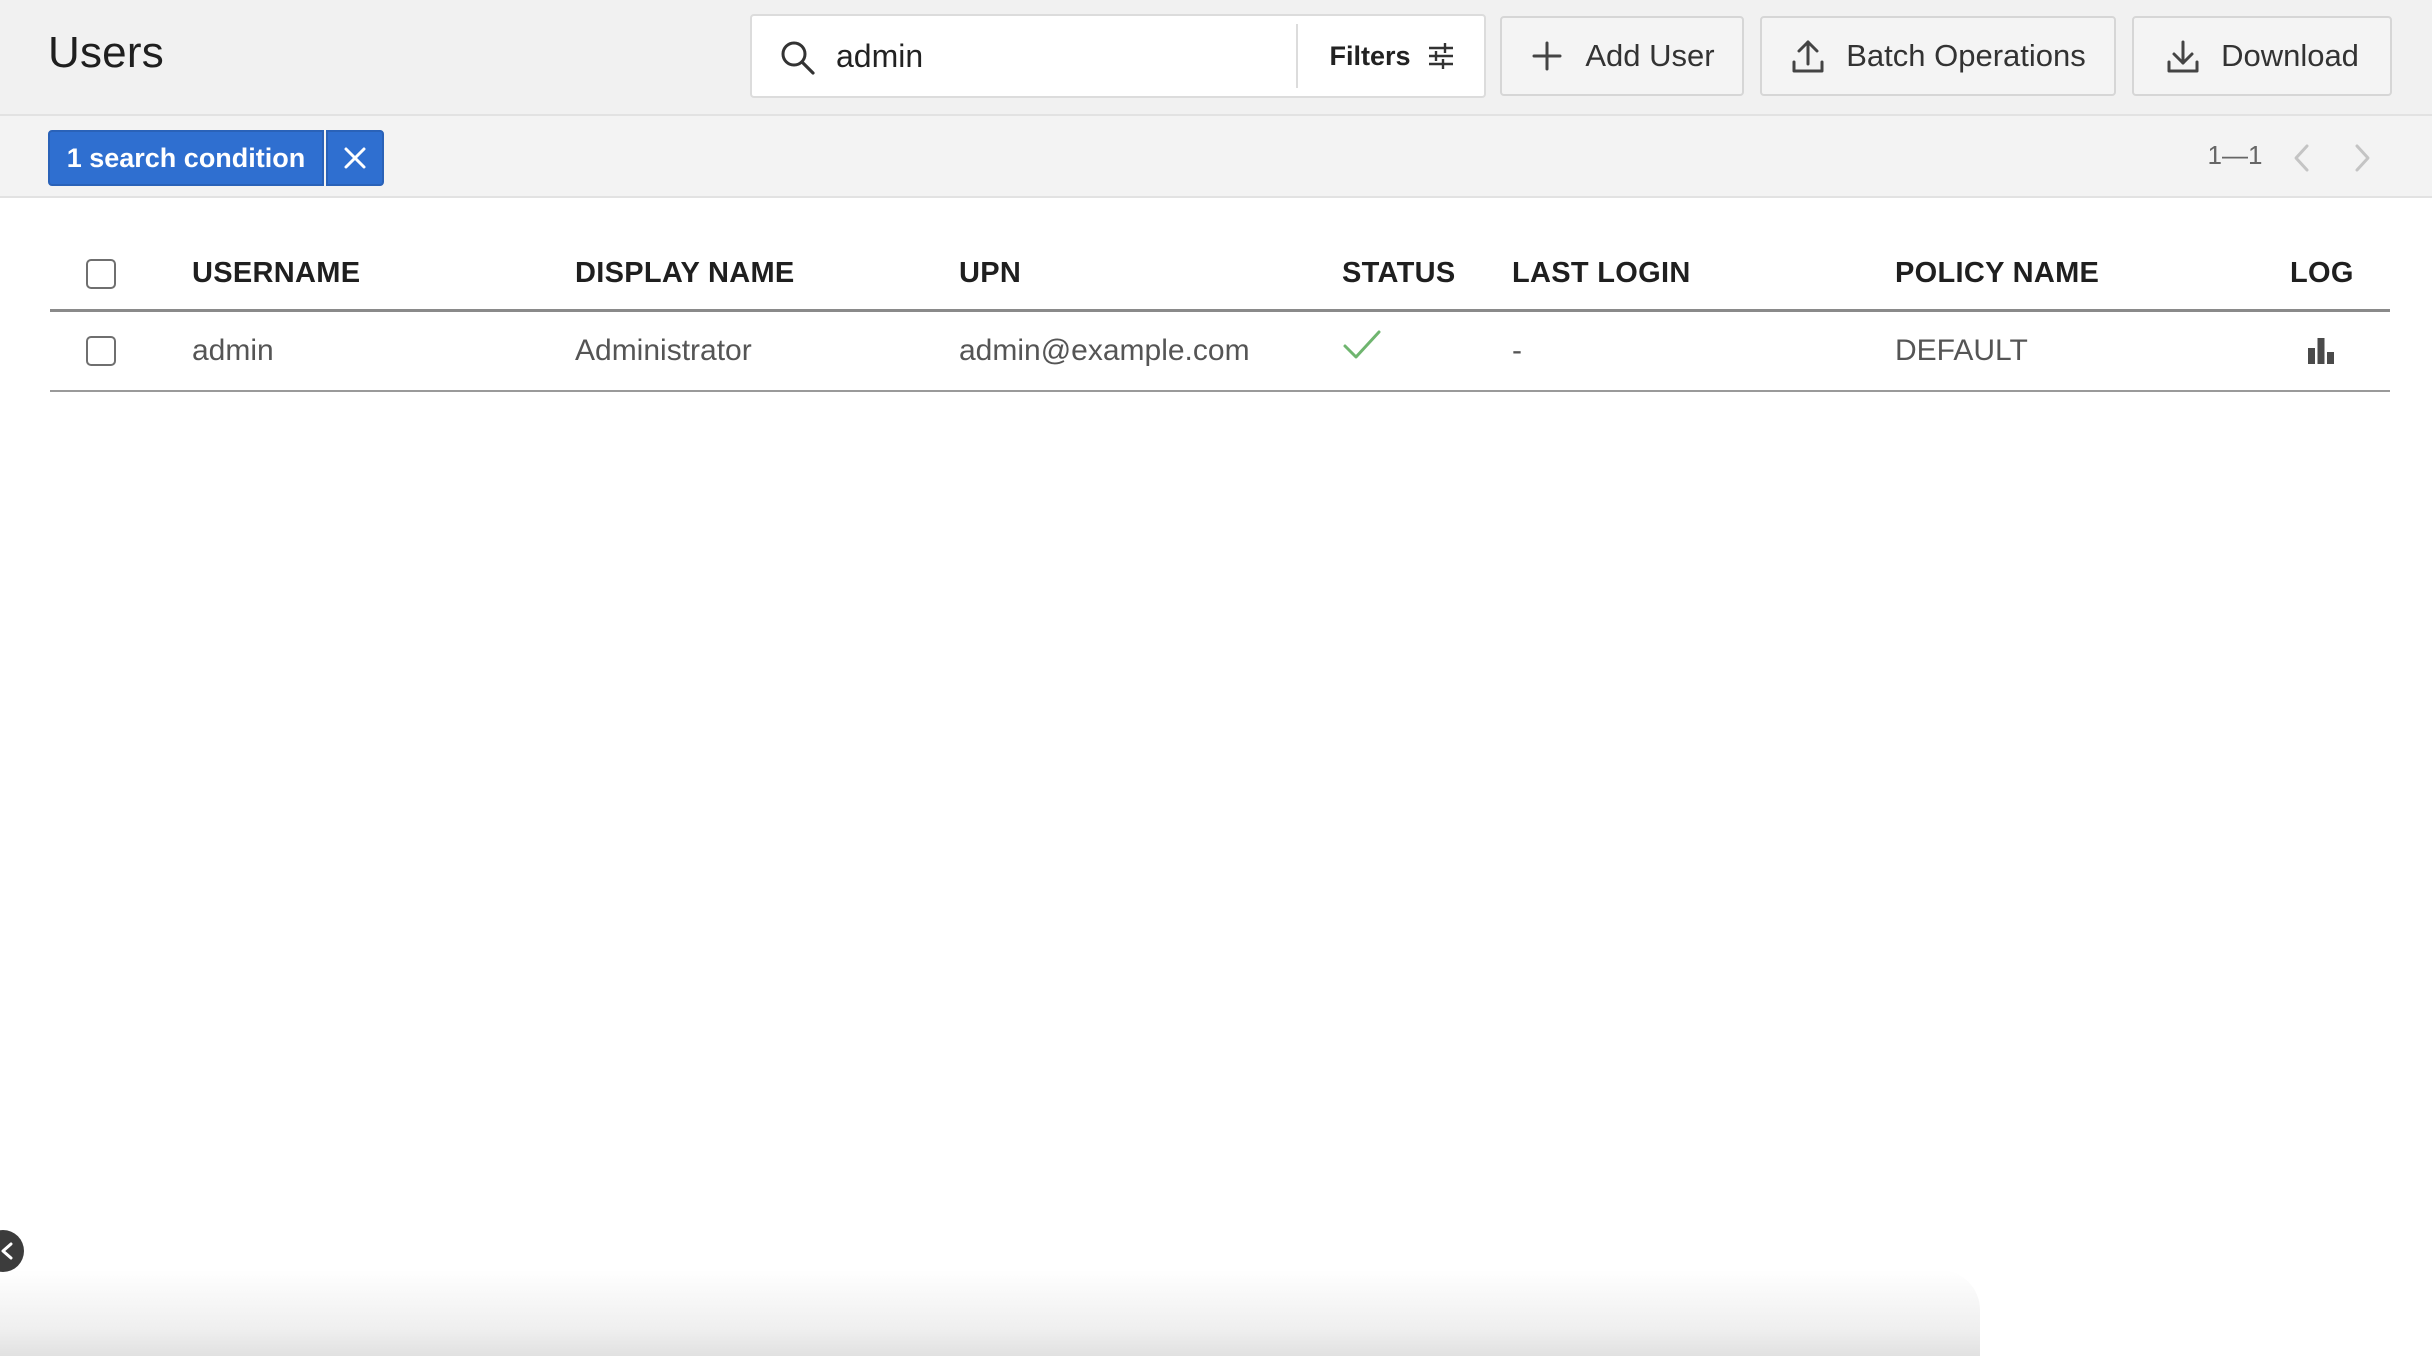 The image size is (2432, 1356). What do you see at coordinates (2235, 155) in the screenshot?
I see `pagination-range: 1—1` at bounding box center [2235, 155].